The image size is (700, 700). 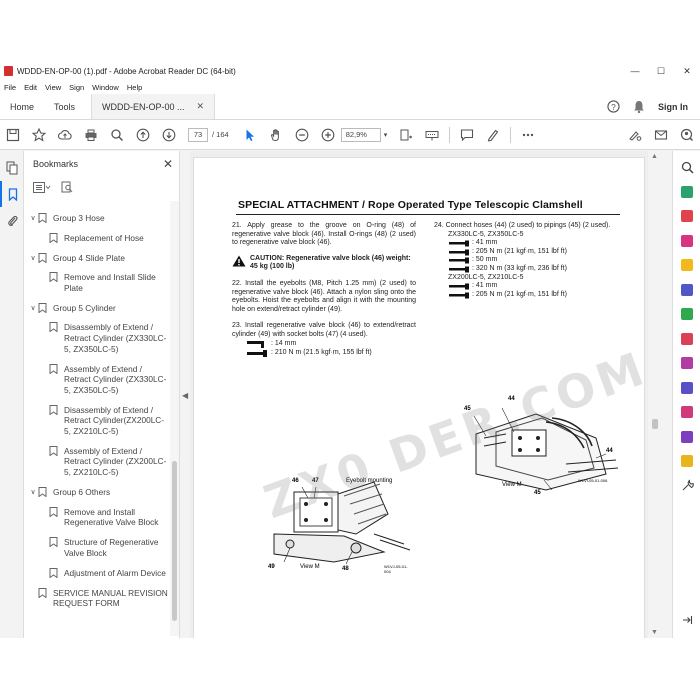 What do you see at coordinates (12, 220) in the screenshot?
I see `attachments-paperclip-icon` at bounding box center [12, 220].